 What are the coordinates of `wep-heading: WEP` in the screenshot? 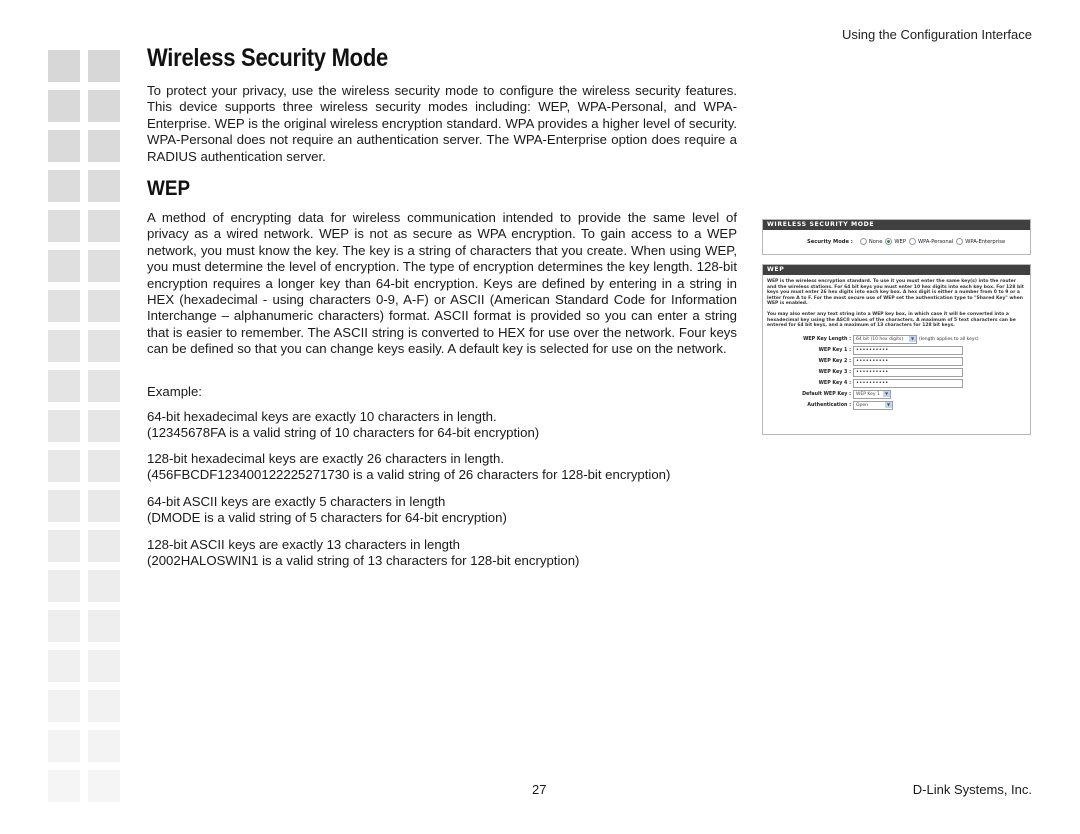 It's located at (169, 188).